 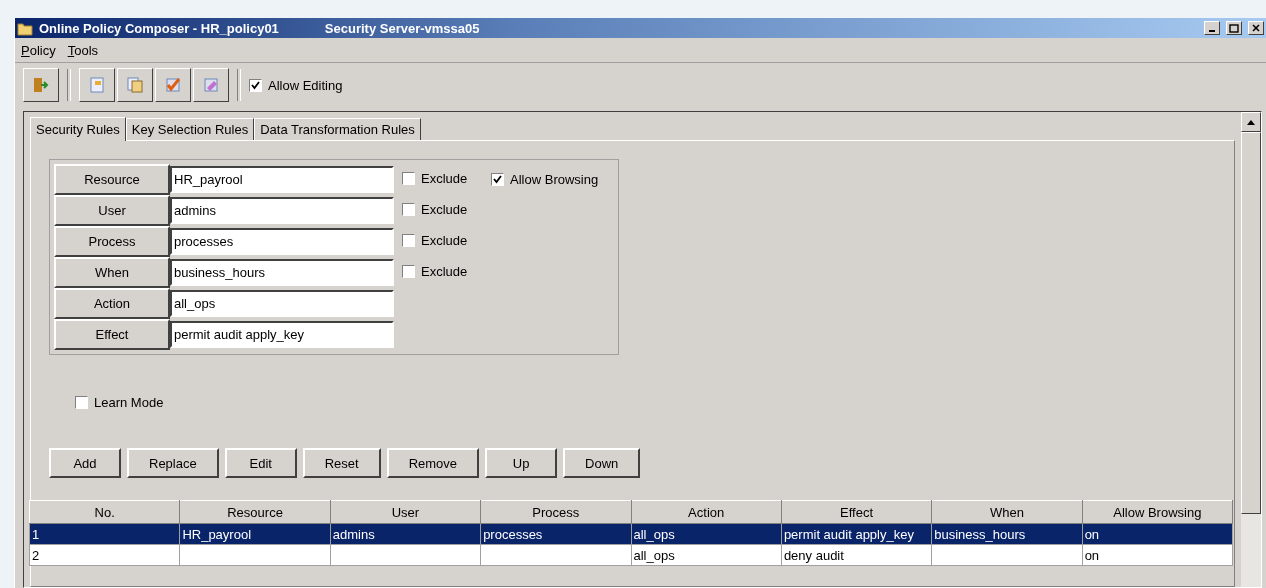 What do you see at coordinates (337, 129) in the screenshot?
I see `tab: Data Transformation Rules` at bounding box center [337, 129].